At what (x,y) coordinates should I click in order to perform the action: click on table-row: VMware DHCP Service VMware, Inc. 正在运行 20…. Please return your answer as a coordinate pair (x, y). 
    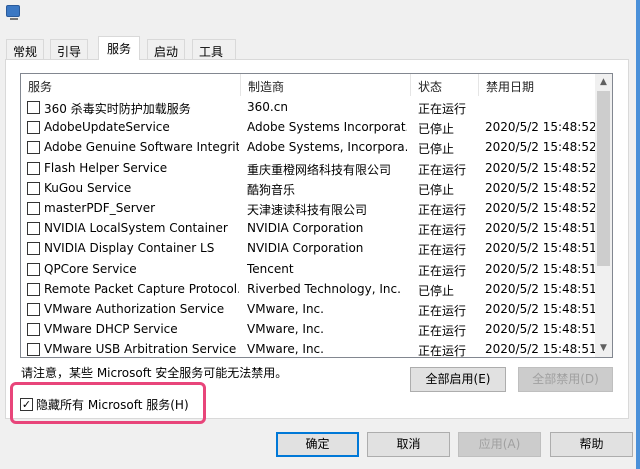
    Looking at the image, I should click on (309, 329).